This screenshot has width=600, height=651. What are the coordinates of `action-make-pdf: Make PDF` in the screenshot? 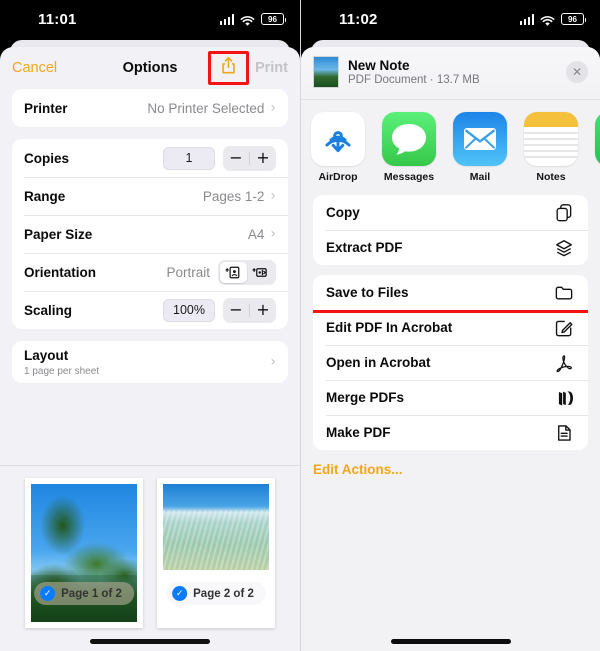 It's located at (450, 432).